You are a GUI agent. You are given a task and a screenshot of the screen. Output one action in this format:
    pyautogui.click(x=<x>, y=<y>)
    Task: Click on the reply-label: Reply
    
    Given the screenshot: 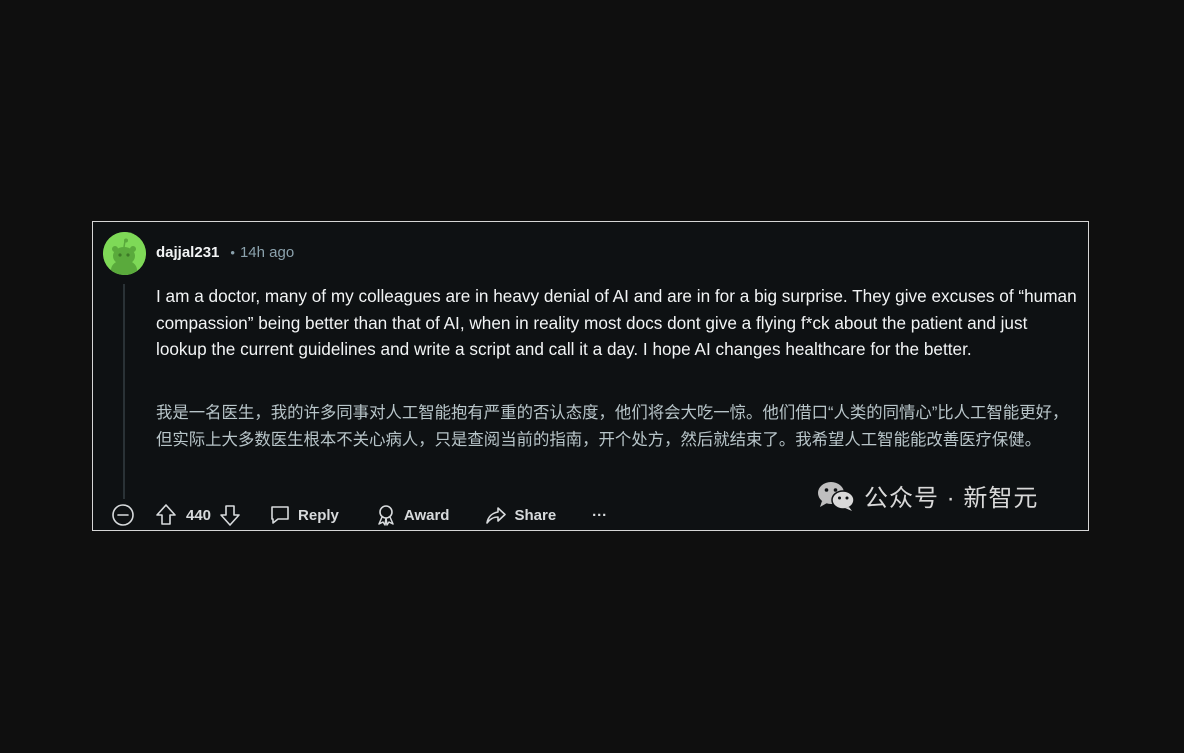 What is the action you would take?
    pyautogui.click(x=318, y=515)
    